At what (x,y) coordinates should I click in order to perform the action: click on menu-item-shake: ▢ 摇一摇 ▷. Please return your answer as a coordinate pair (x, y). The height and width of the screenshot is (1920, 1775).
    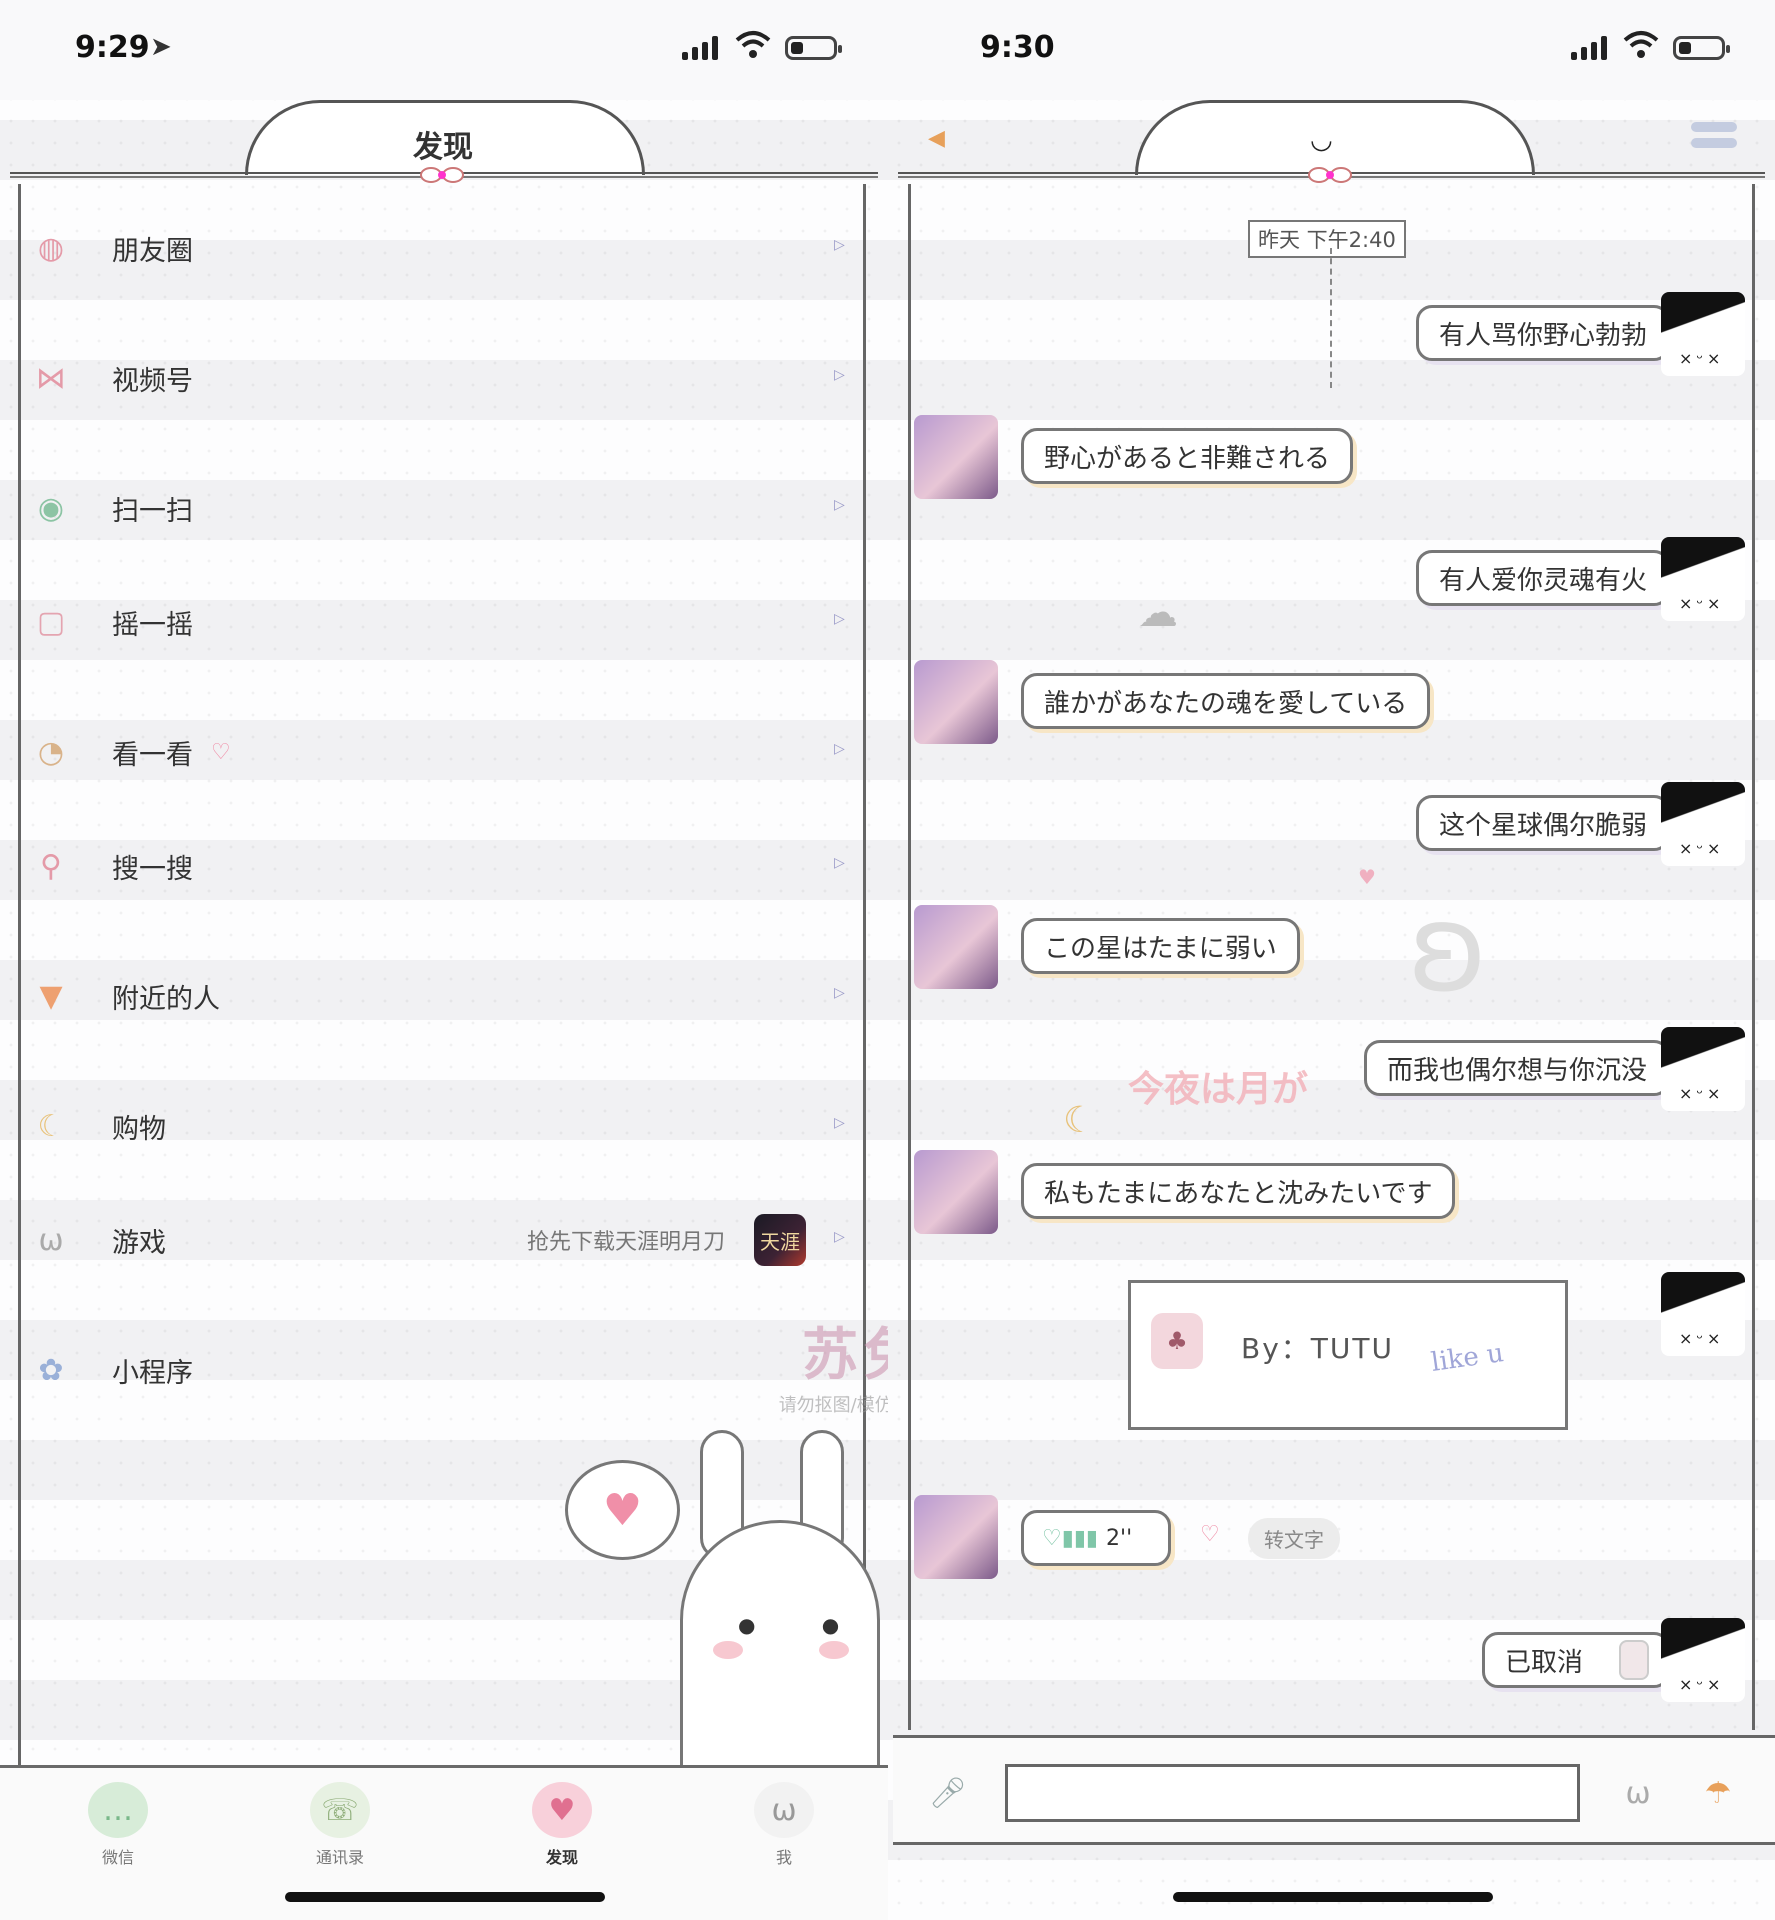
    Looking at the image, I should click on (440, 622).